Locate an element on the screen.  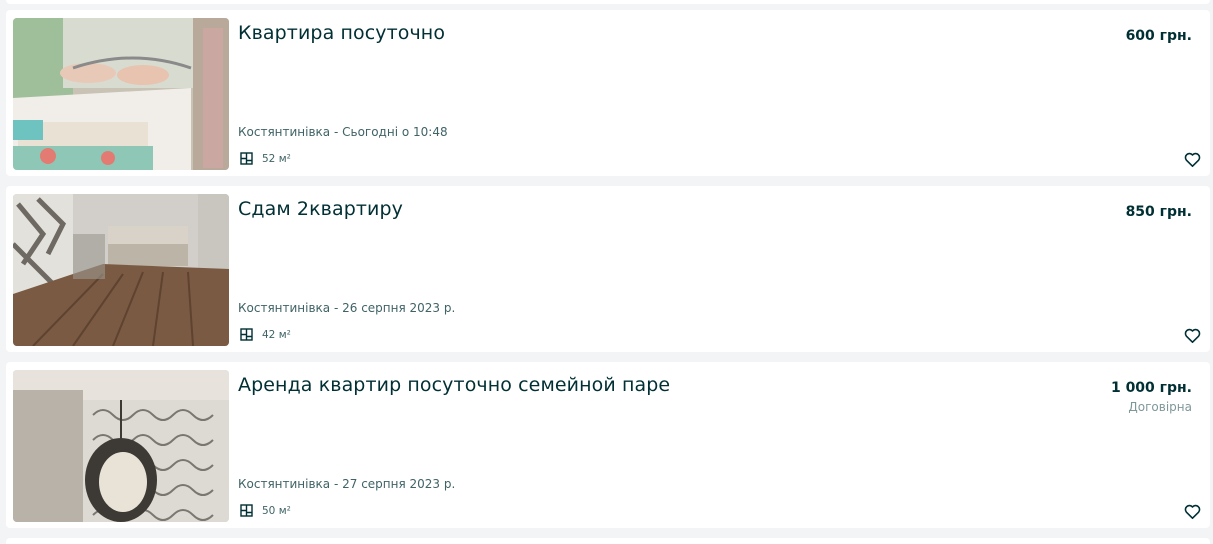
previous-listing-edge is located at coordinates (608, 2).